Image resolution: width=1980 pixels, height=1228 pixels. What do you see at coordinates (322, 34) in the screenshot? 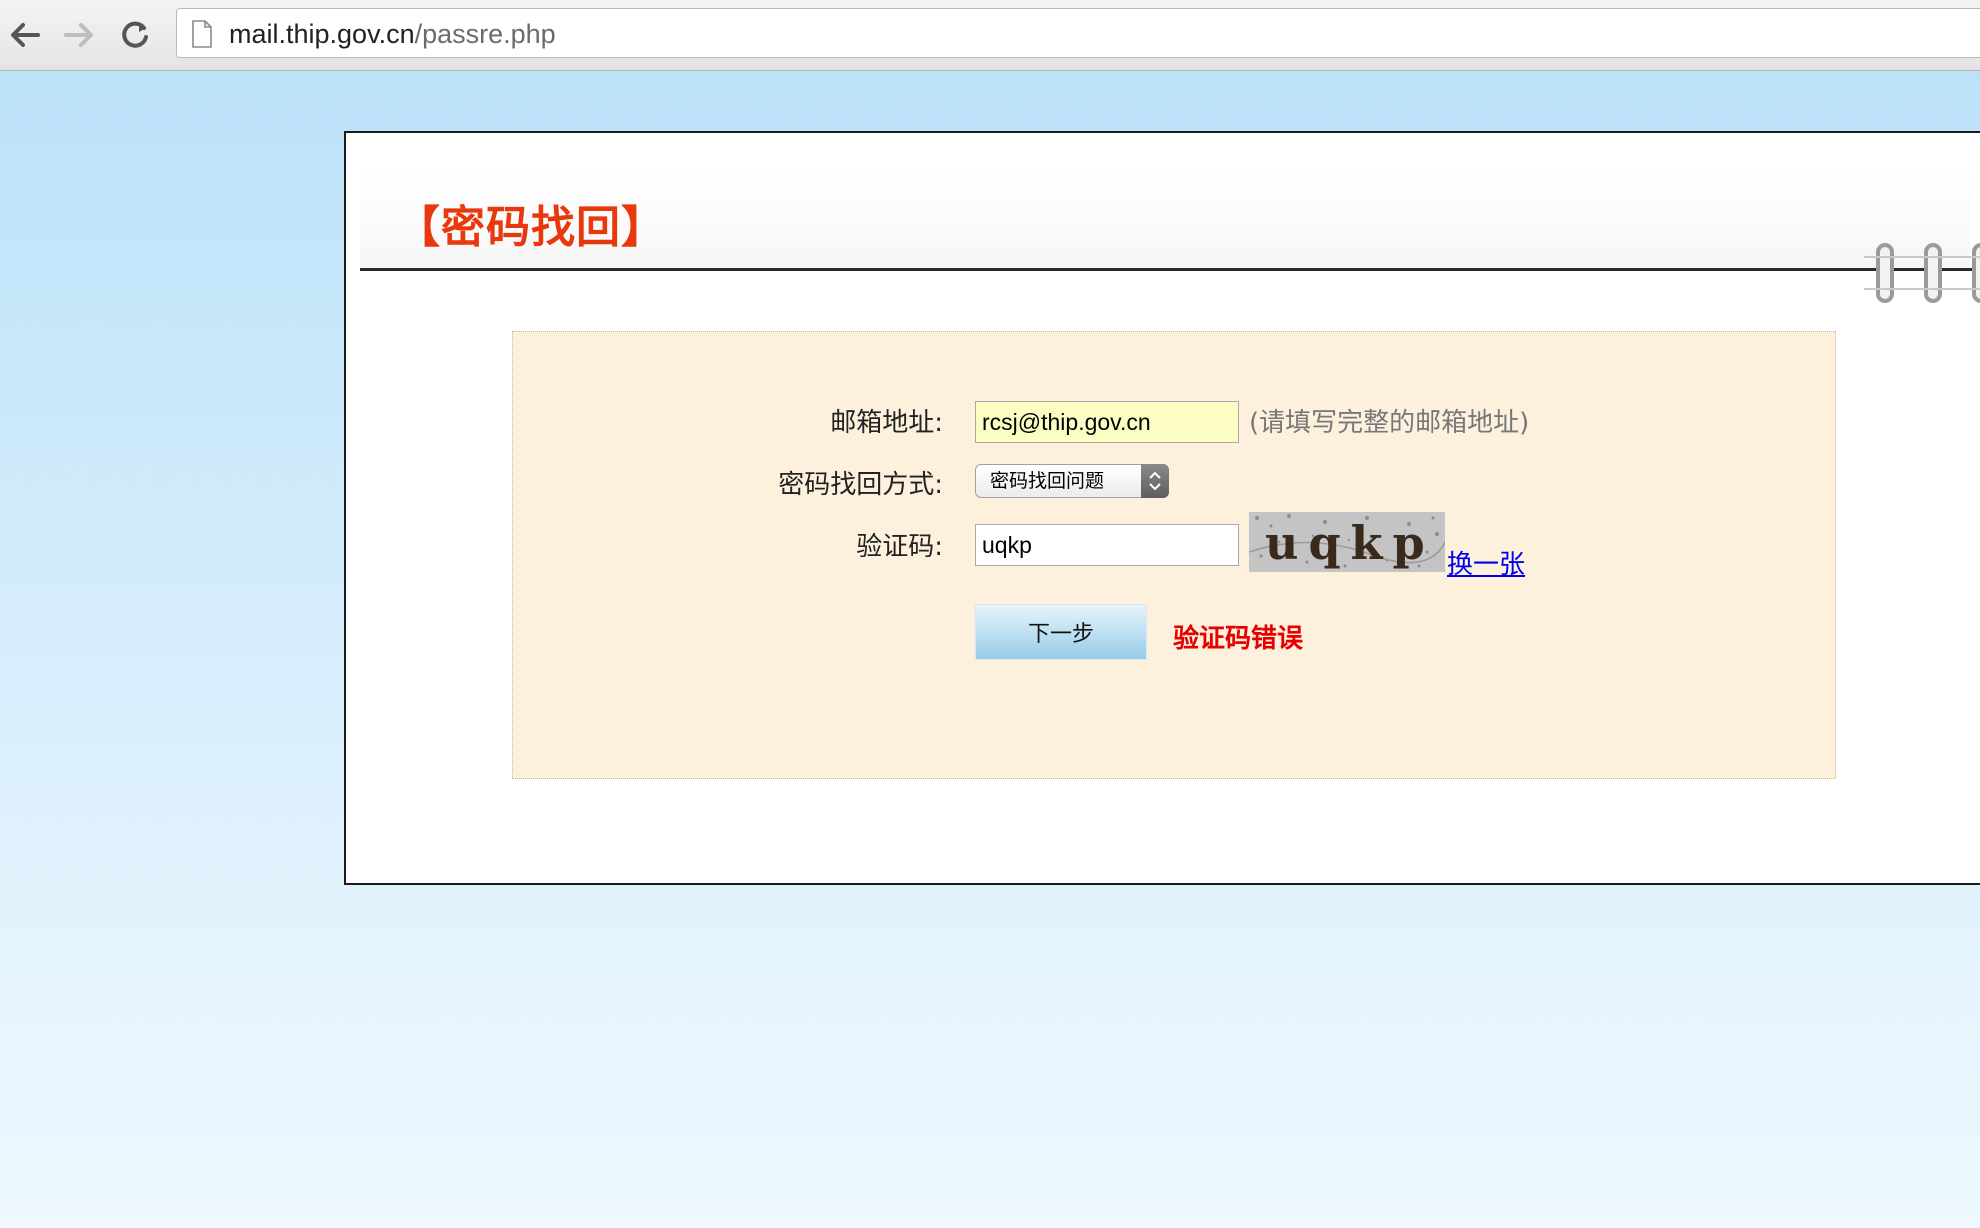
I see `url-host: mail.thip.gov.cn` at bounding box center [322, 34].